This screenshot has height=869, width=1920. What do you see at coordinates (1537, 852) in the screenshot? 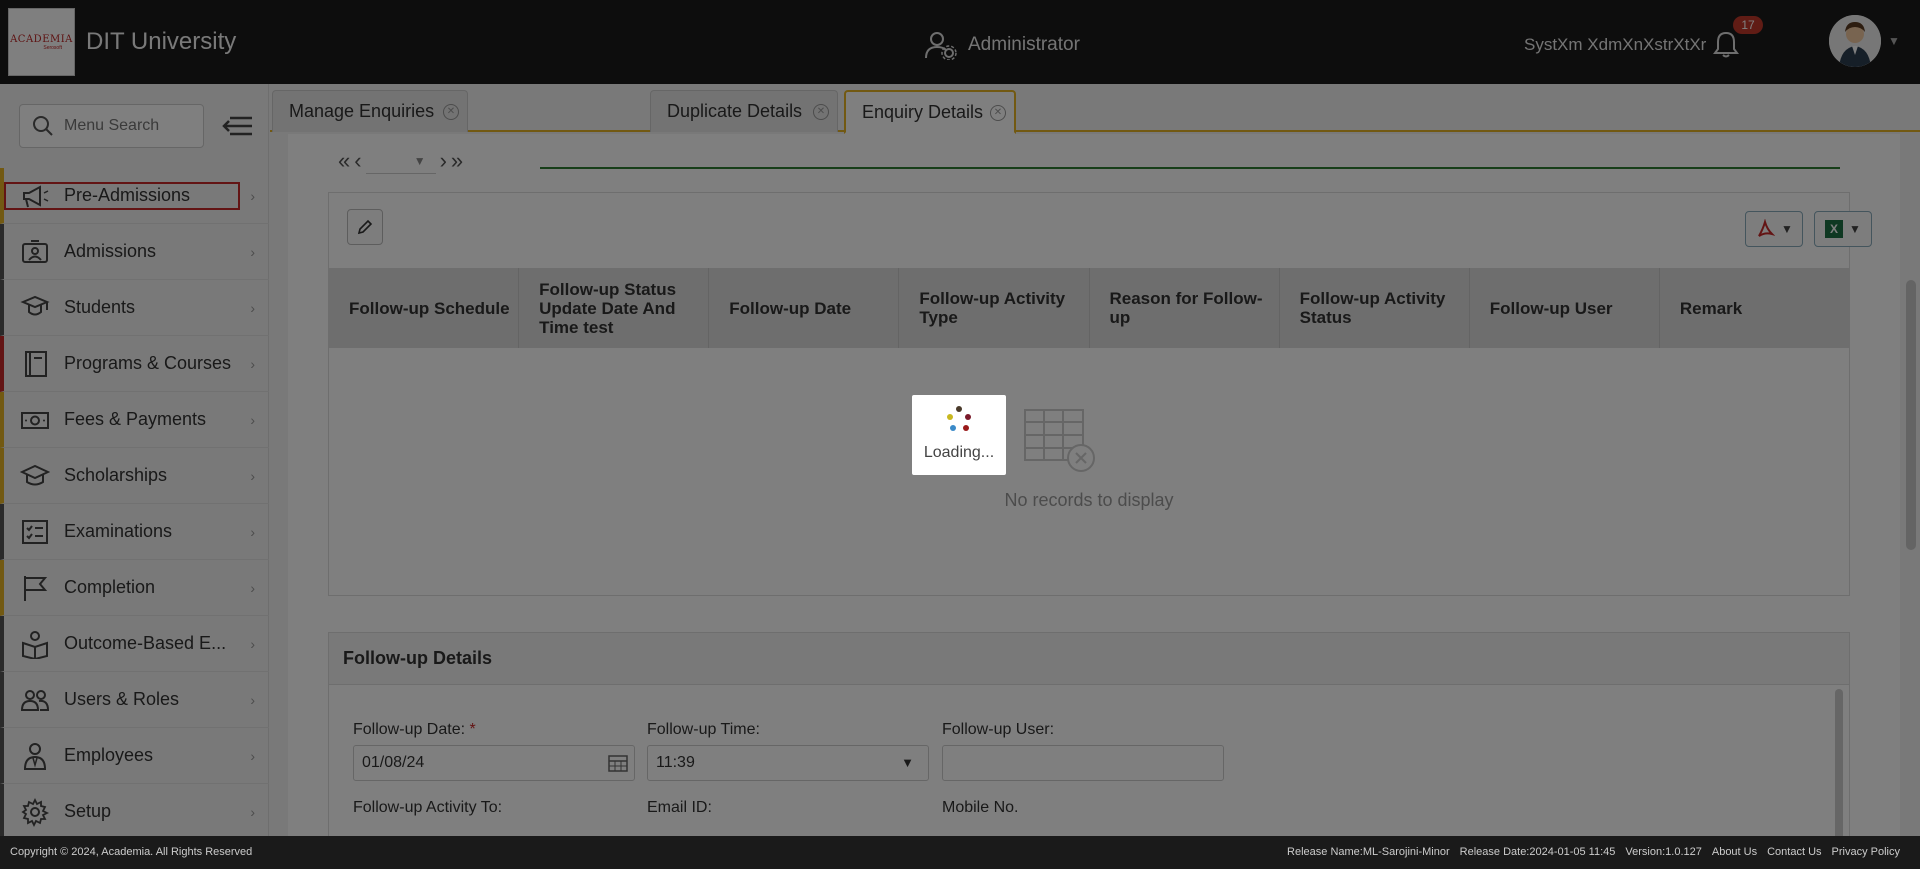
I see `release-date: Release Date:2024-01-05 11:45` at bounding box center [1537, 852].